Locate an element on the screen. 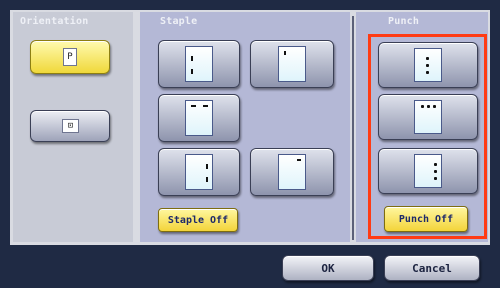  portrait-document-icon: P is located at coordinates (70, 57).